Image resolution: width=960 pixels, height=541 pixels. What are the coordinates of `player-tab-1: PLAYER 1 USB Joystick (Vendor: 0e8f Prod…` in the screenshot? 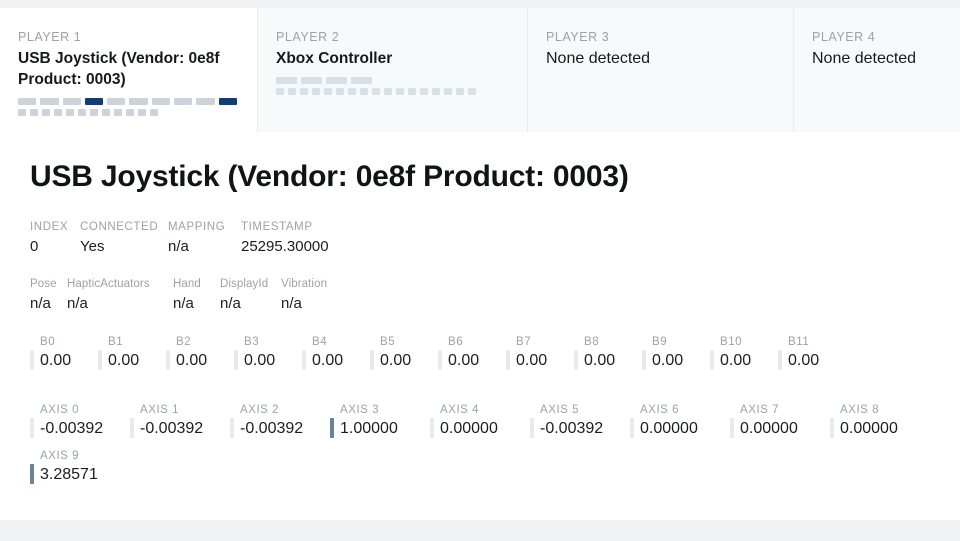 It's located at (129, 70).